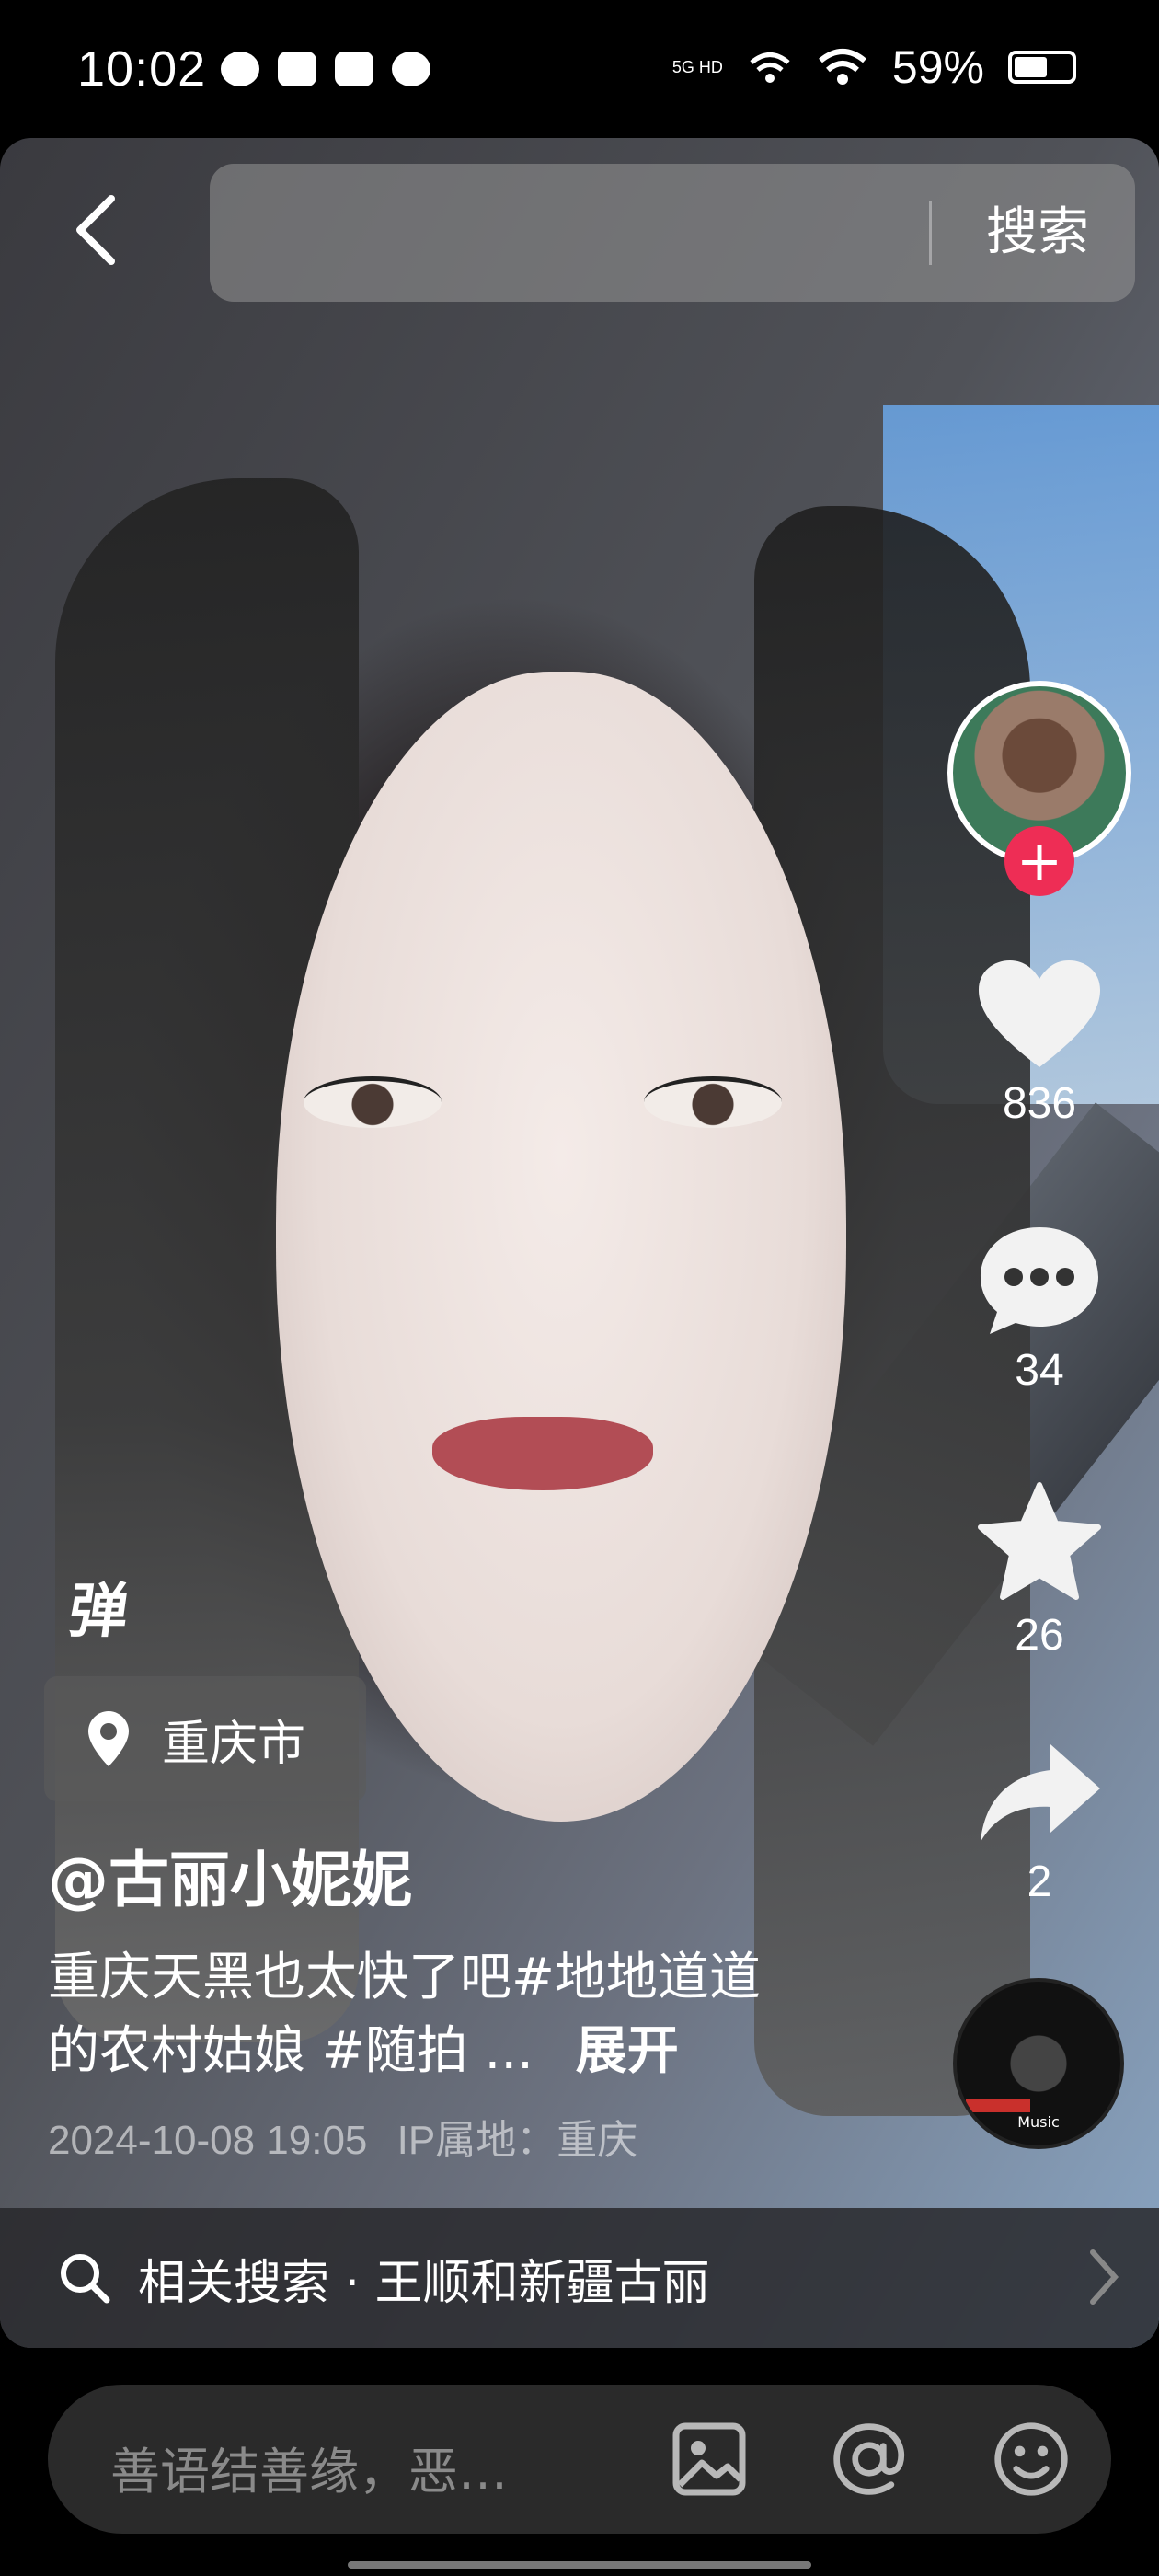 The height and width of the screenshot is (2576, 1159). What do you see at coordinates (770, 67) in the screenshot?
I see `signal-icon` at bounding box center [770, 67].